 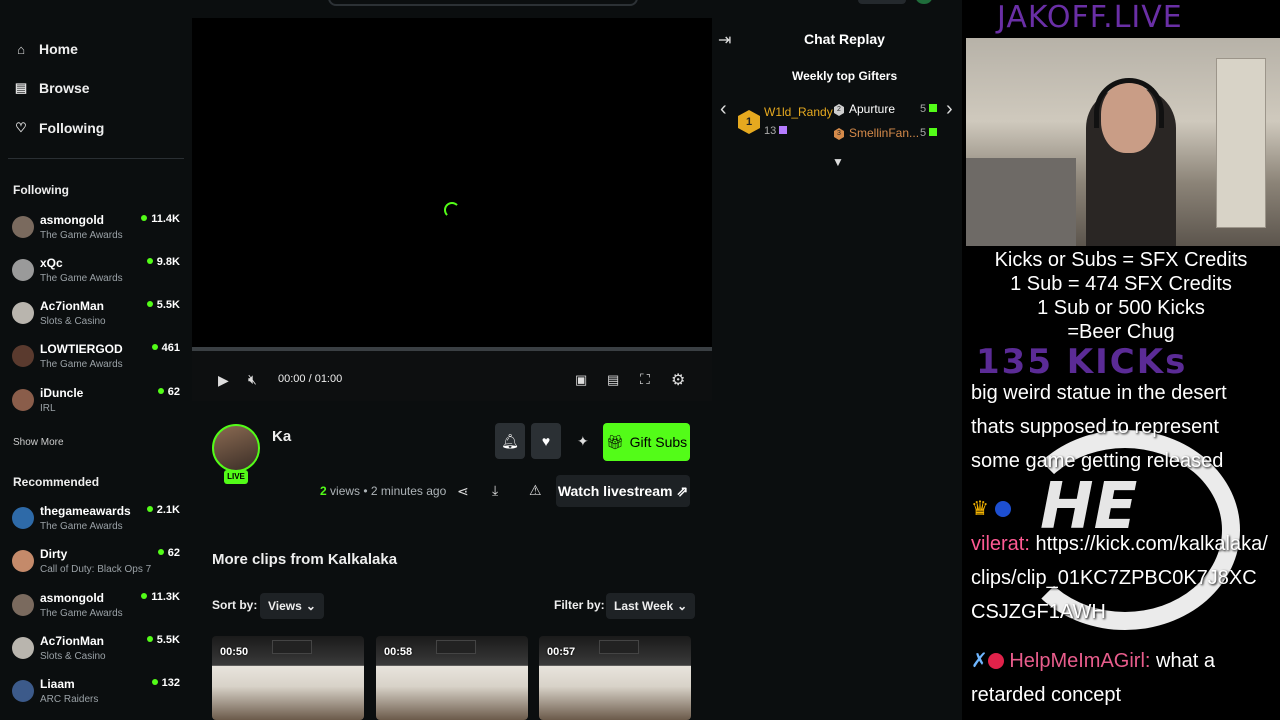 What do you see at coordinates (62, 393) in the screenshot?
I see `channel-name: iDuncle` at bounding box center [62, 393].